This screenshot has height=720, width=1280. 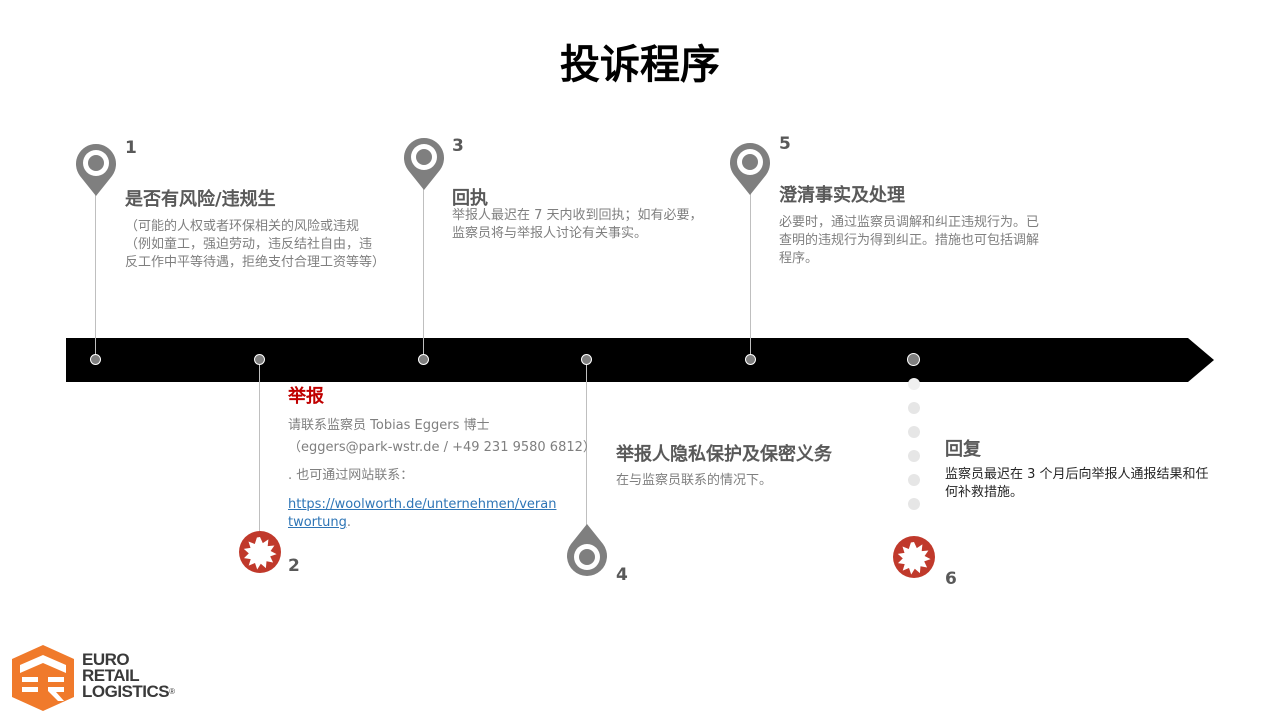 What do you see at coordinates (351, 475) in the screenshot?
I see `website-note: . 也可通过网站联系：` at bounding box center [351, 475].